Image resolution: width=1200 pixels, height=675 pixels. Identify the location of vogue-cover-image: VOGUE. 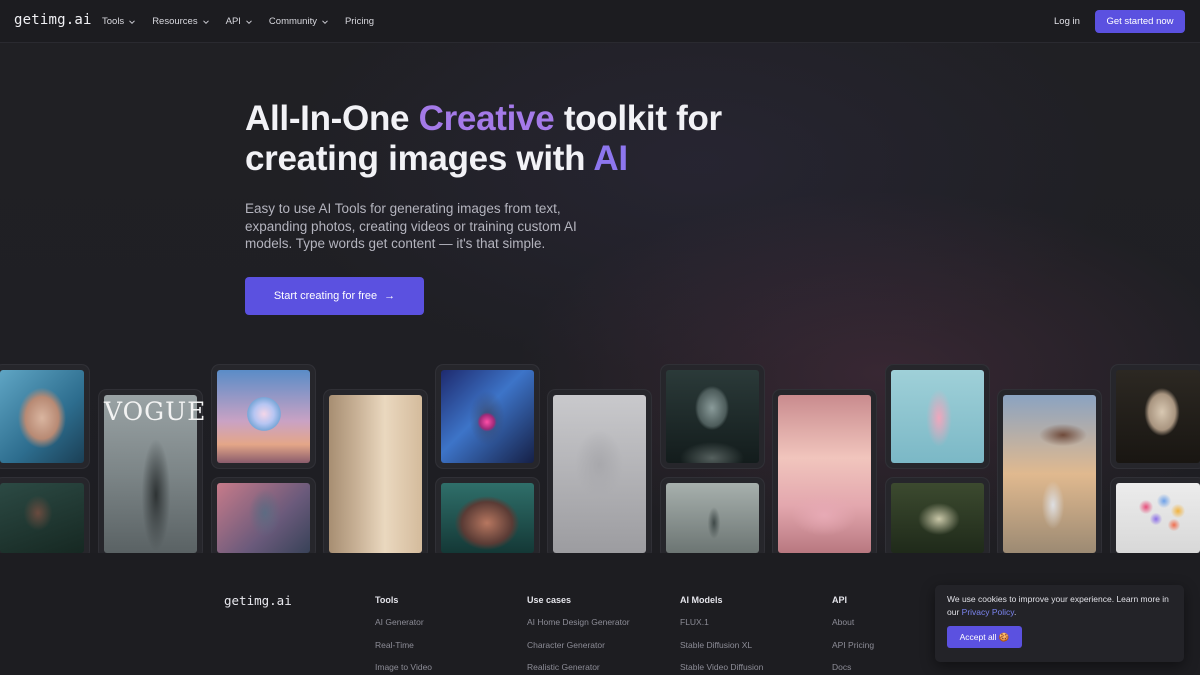
(155, 474).